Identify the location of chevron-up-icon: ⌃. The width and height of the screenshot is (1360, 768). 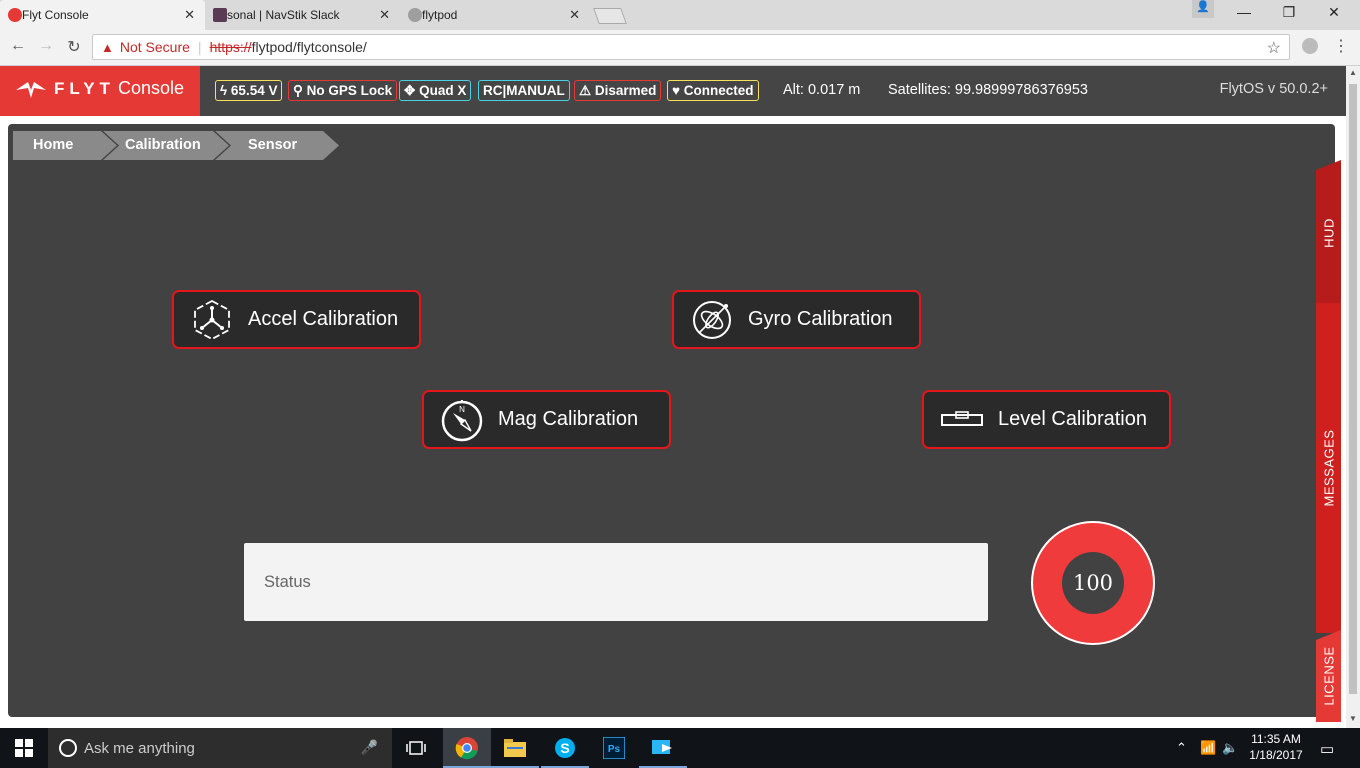
(1181, 748).